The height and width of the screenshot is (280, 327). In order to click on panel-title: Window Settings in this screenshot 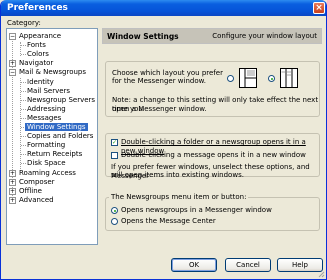, I will do `click(143, 36)`.